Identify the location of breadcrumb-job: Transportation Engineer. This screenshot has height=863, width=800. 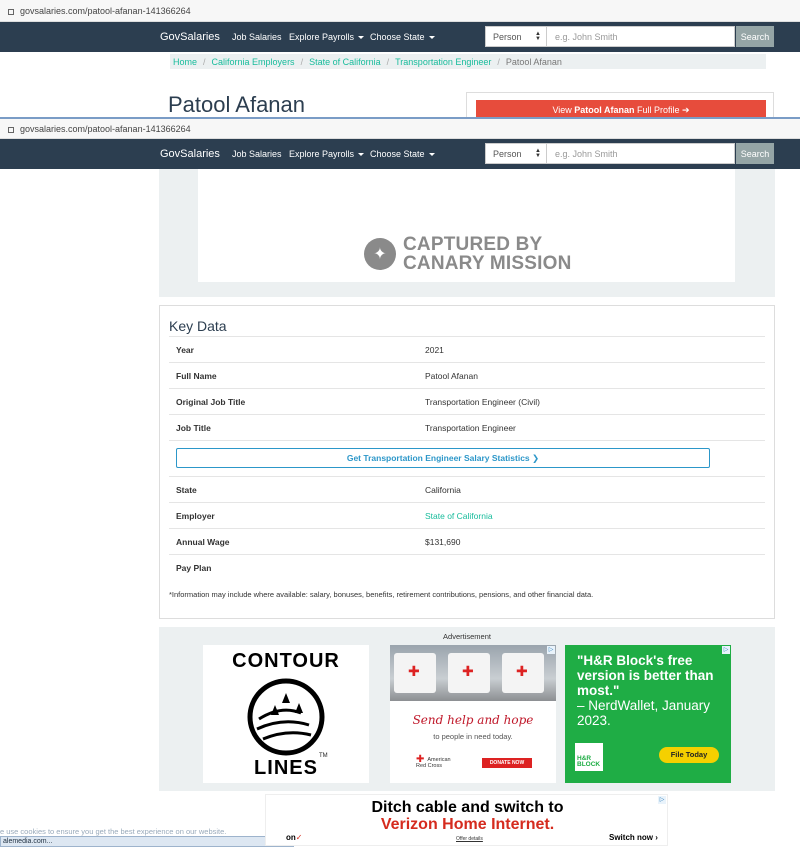
(443, 62).